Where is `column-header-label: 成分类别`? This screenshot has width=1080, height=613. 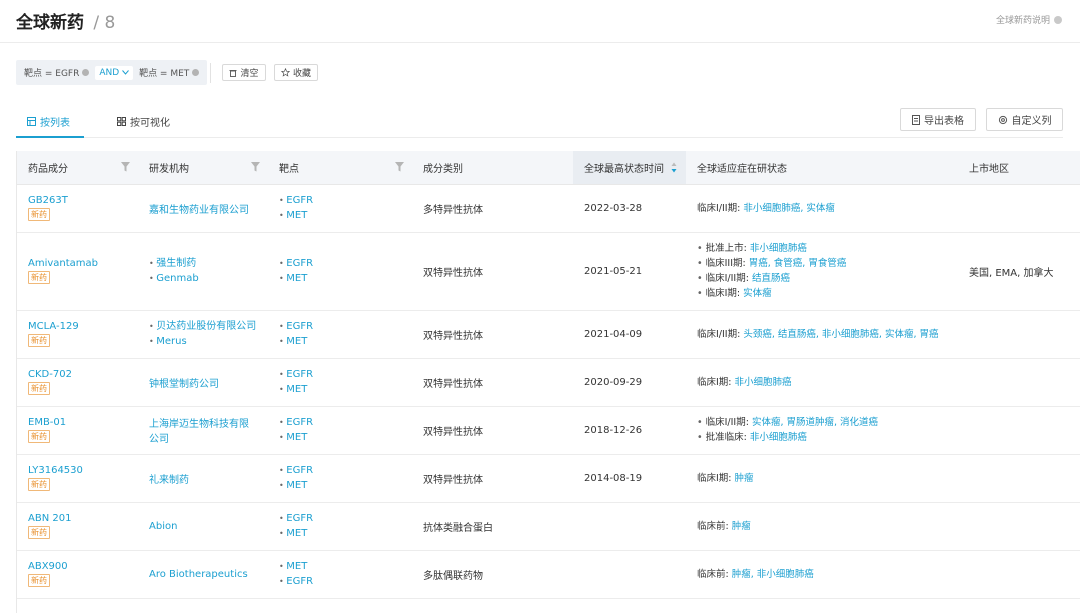
column-header-label: 成分类别 is located at coordinates (443, 169).